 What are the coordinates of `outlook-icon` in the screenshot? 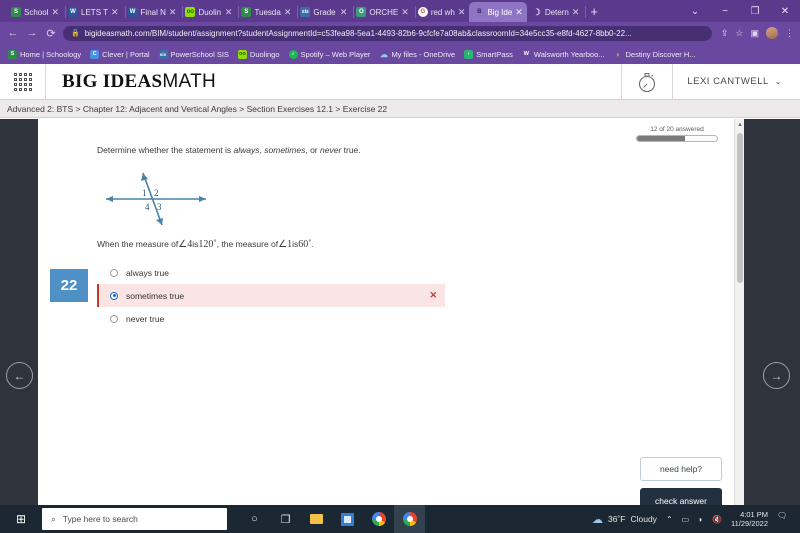 It's located at (347, 519).